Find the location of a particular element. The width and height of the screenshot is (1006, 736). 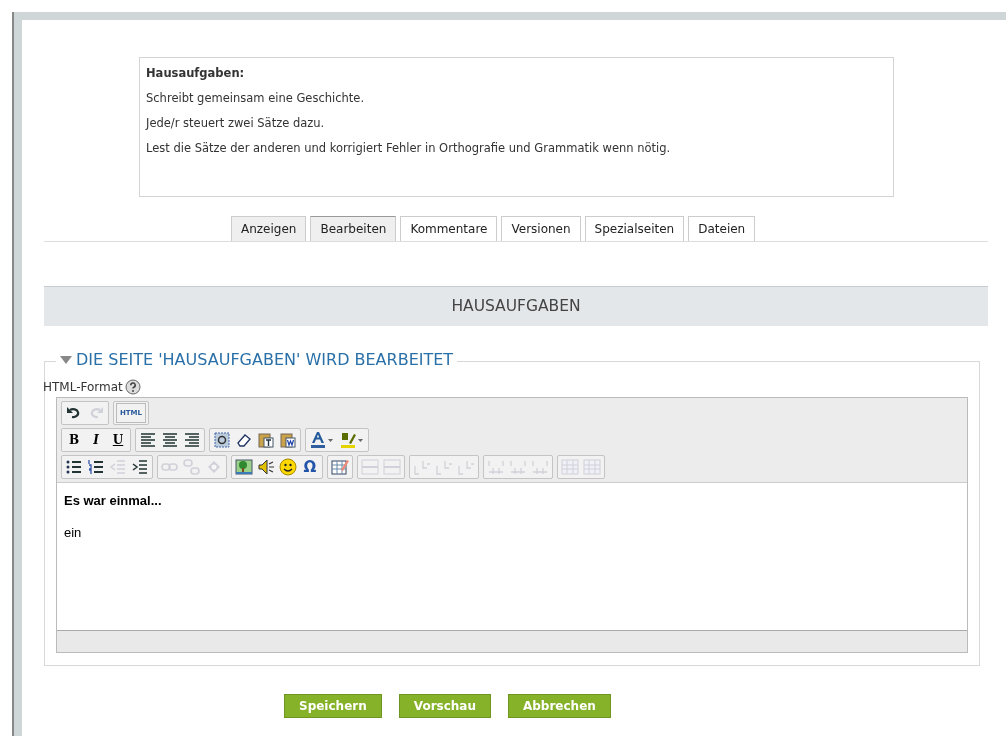

task-text: Jede/r steuert zwei Sätze dazu. is located at coordinates (236, 123).